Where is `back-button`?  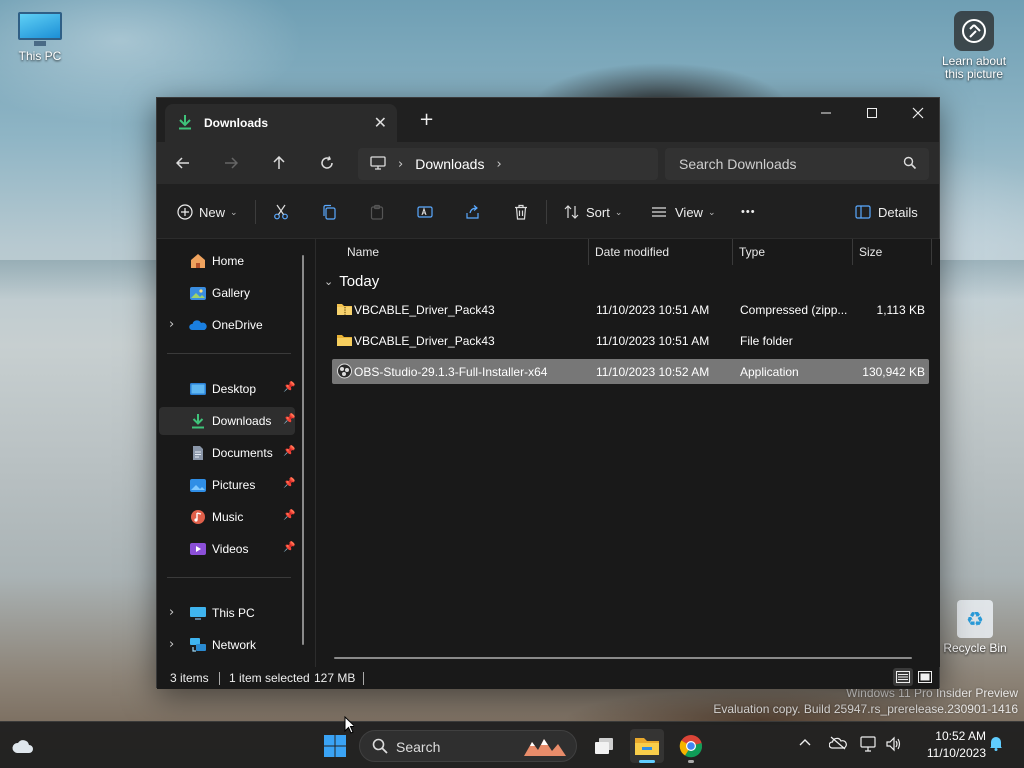 back-button is located at coordinates (183, 163).